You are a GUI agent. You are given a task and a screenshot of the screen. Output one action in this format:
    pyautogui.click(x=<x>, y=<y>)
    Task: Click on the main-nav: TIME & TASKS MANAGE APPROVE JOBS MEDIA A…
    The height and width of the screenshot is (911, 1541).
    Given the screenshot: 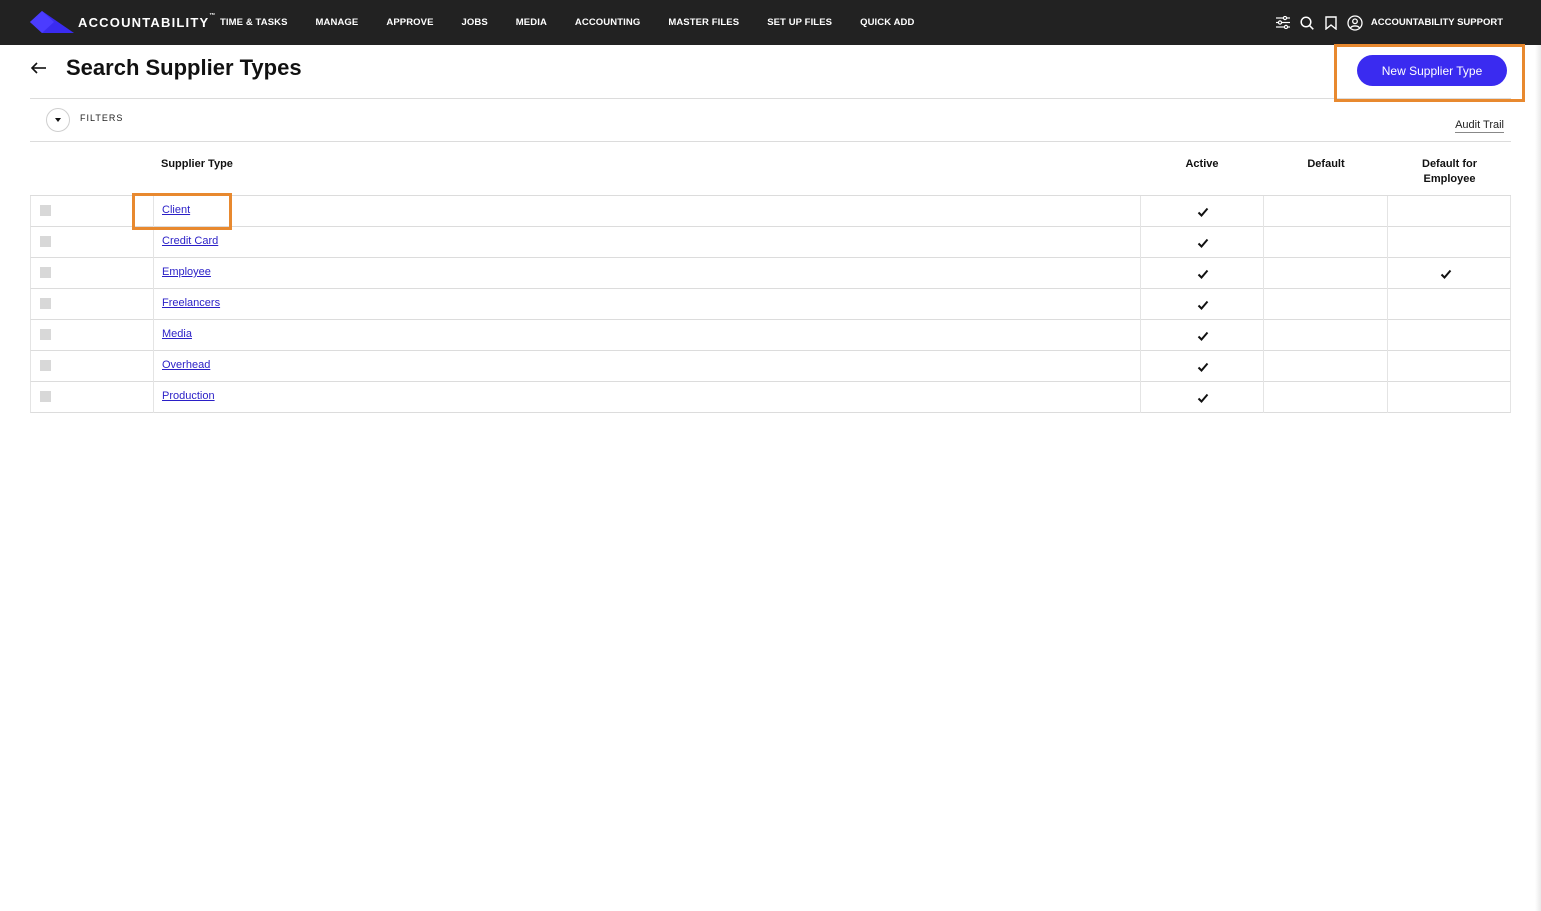 What is the action you would take?
    pyautogui.click(x=567, y=22)
    